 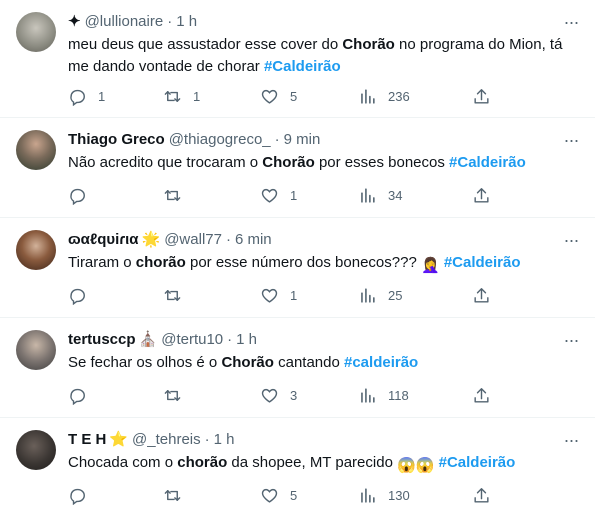 I want to click on text-segment: cantando, so click(x=308, y=362).